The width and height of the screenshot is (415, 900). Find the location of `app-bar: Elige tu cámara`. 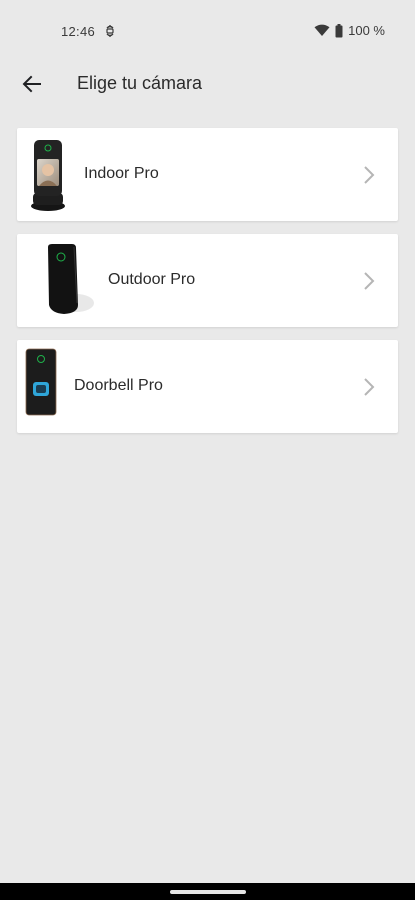

app-bar: Elige tu cámara is located at coordinates (207, 84).